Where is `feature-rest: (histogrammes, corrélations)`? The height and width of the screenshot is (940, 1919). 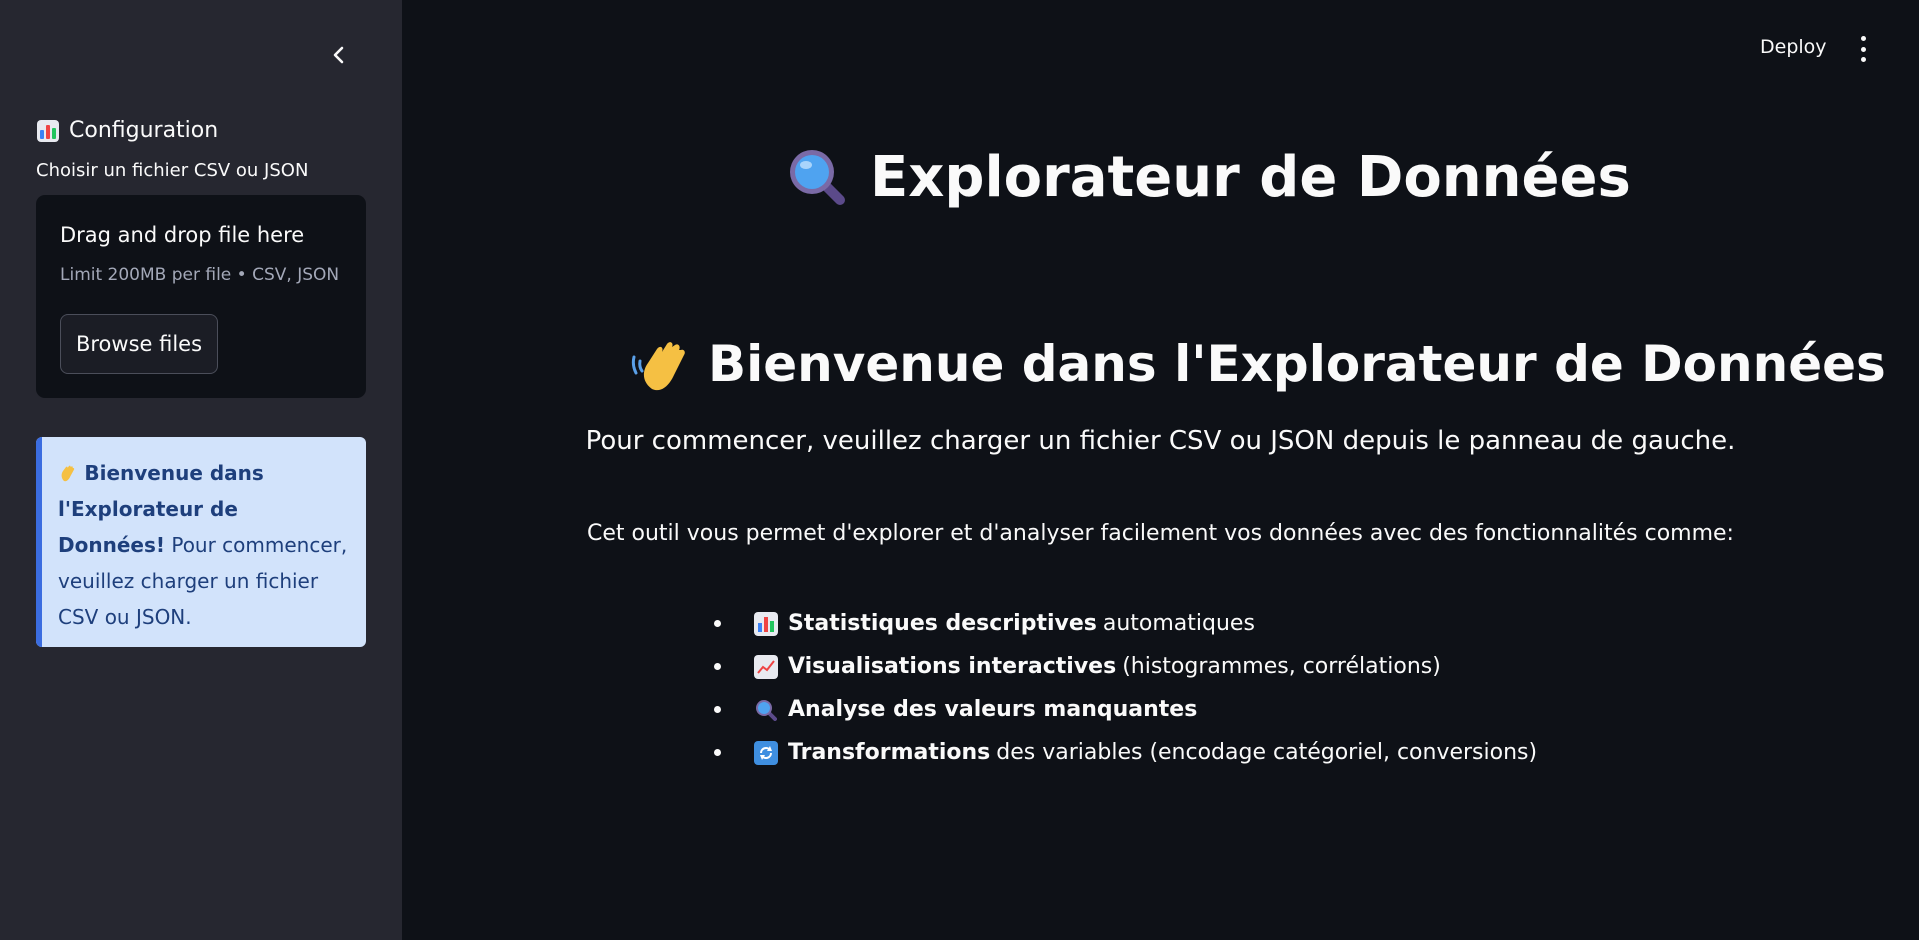
feature-rest: (histogrammes, corrélations) is located at coordinates (1281, 666).